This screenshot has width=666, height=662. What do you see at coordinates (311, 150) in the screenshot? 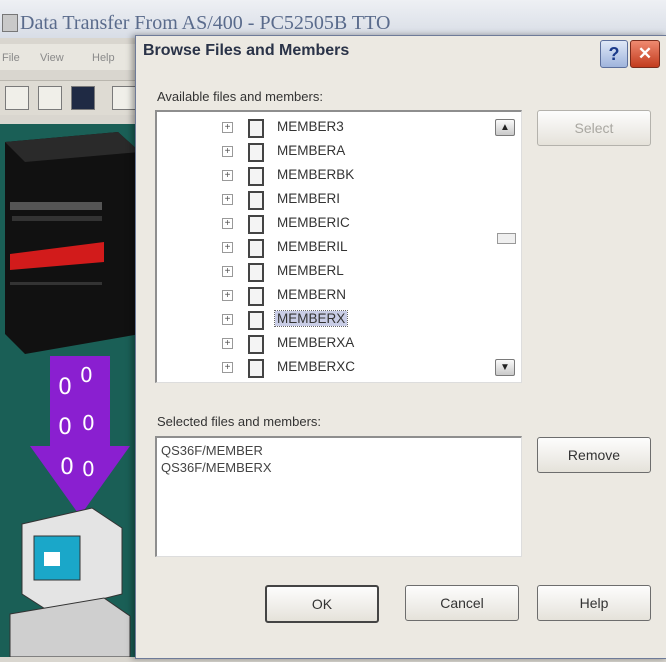
I see `tree-item-label: MEMBERA` at bounding box center [311, 150].